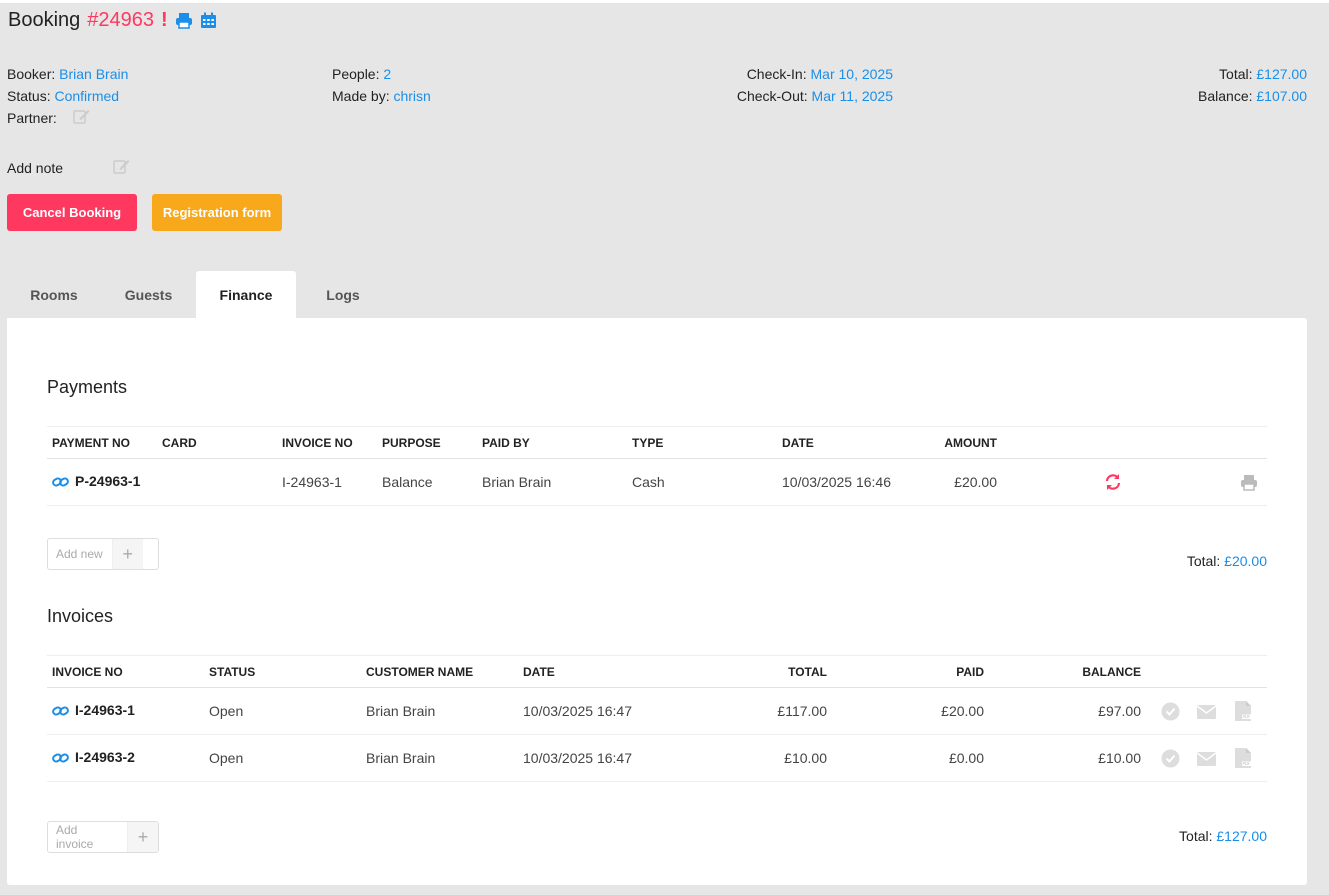 The height and width of the screenshot is (895, 1329). Describe the element at coordinates (959, 442) in the screenshot. I see `col-amount: AMOUNT` at that location.